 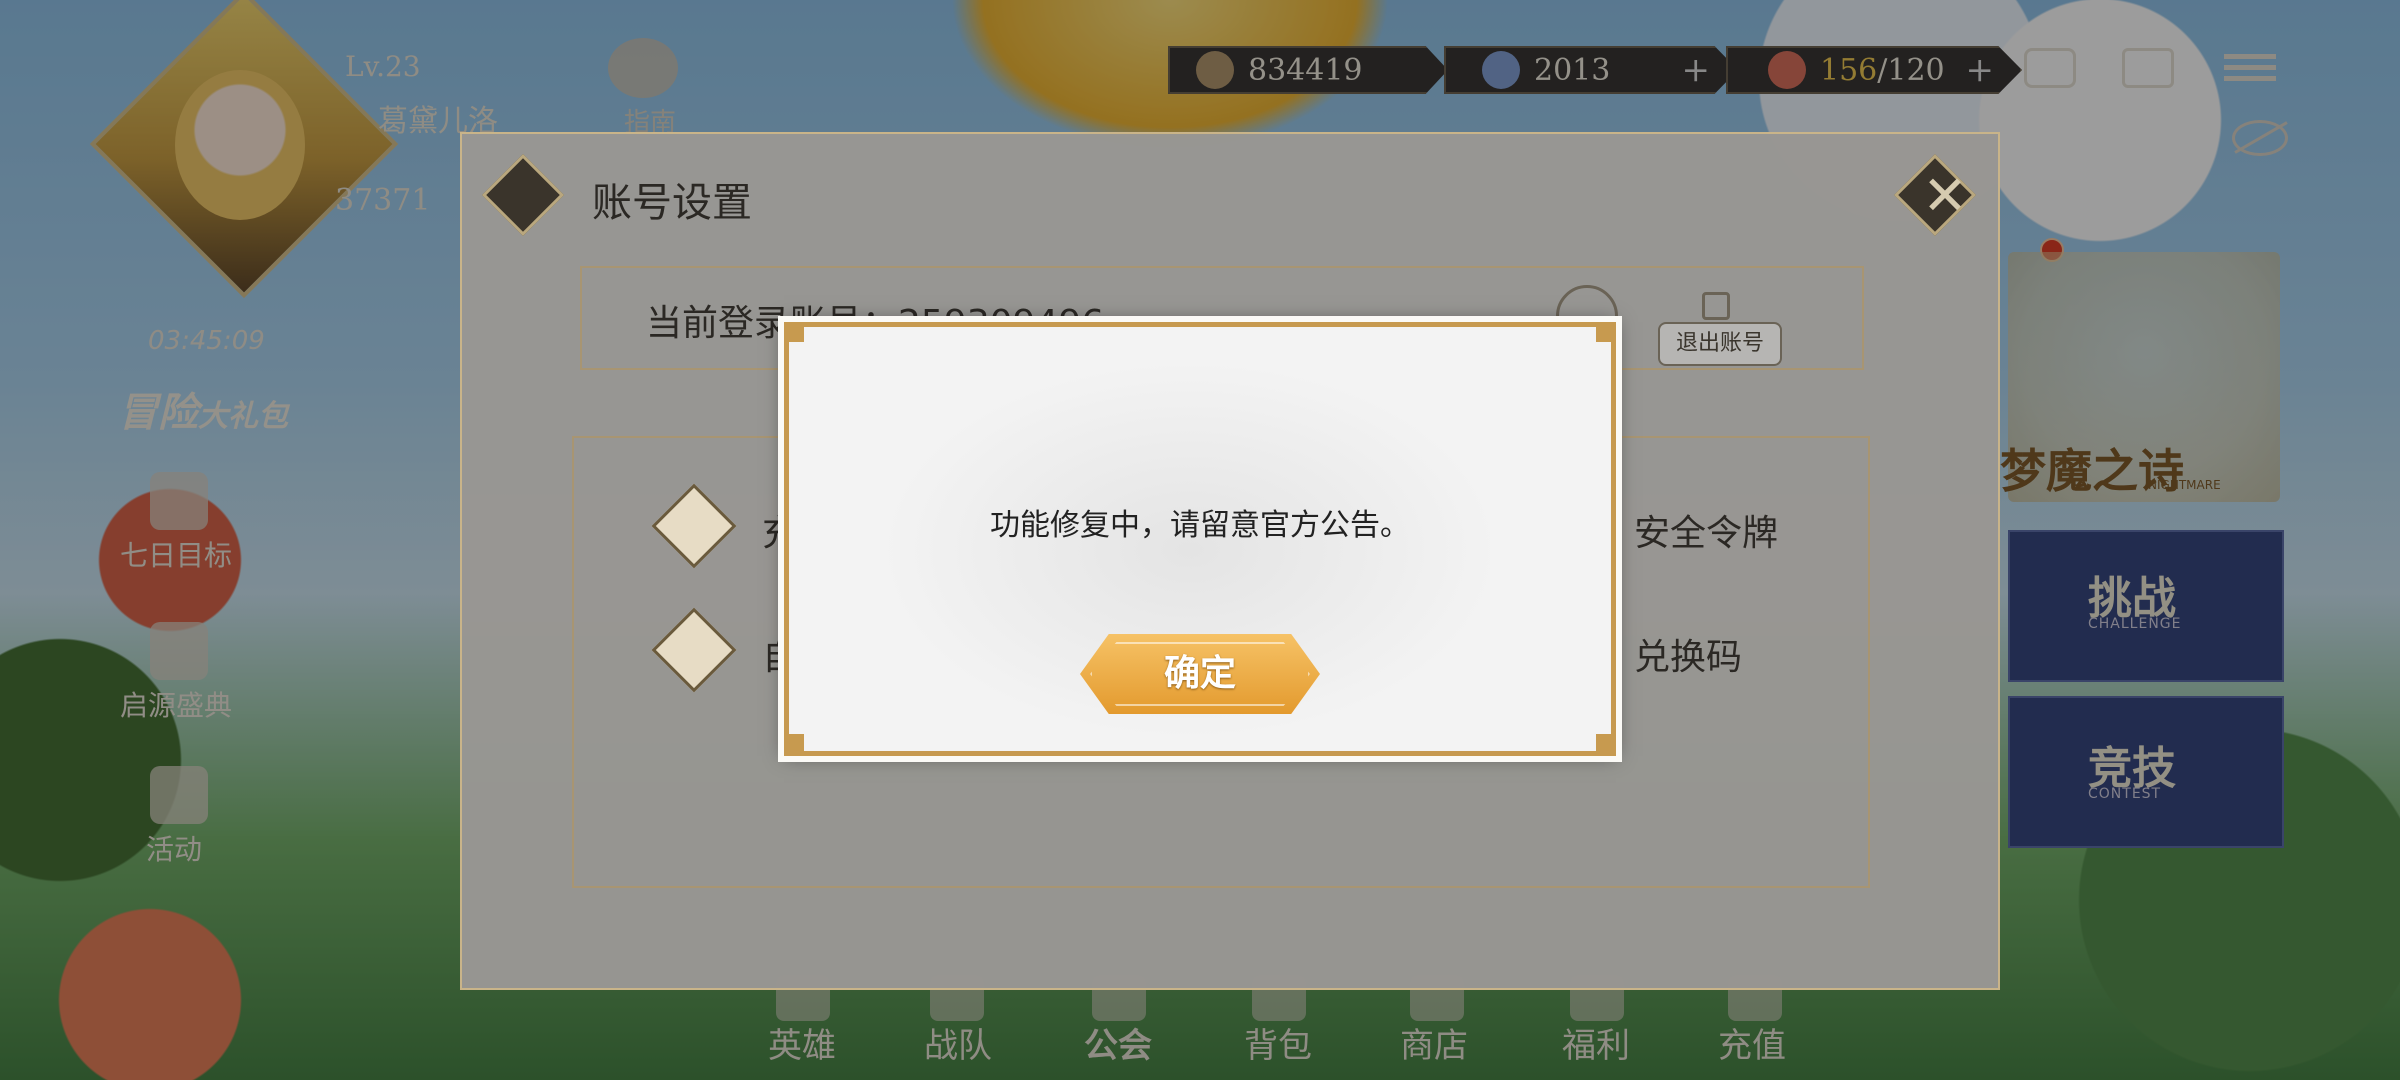 What do you see at coordinates (1200, 674) in the screenshot?
I see `confirm-button: 确定` at bounding box center [1200, 674].